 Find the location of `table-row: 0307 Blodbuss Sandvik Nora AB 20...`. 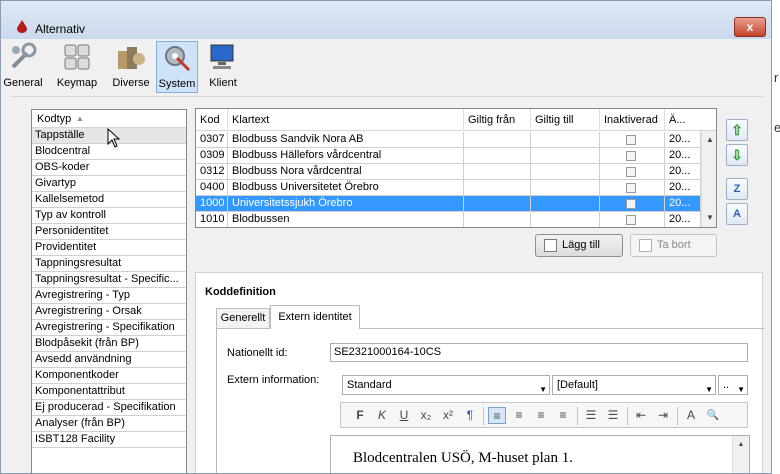

table-row: 0307 Blodbuss Sandvik Nora AB 20... is located at coordinates (448, 140).